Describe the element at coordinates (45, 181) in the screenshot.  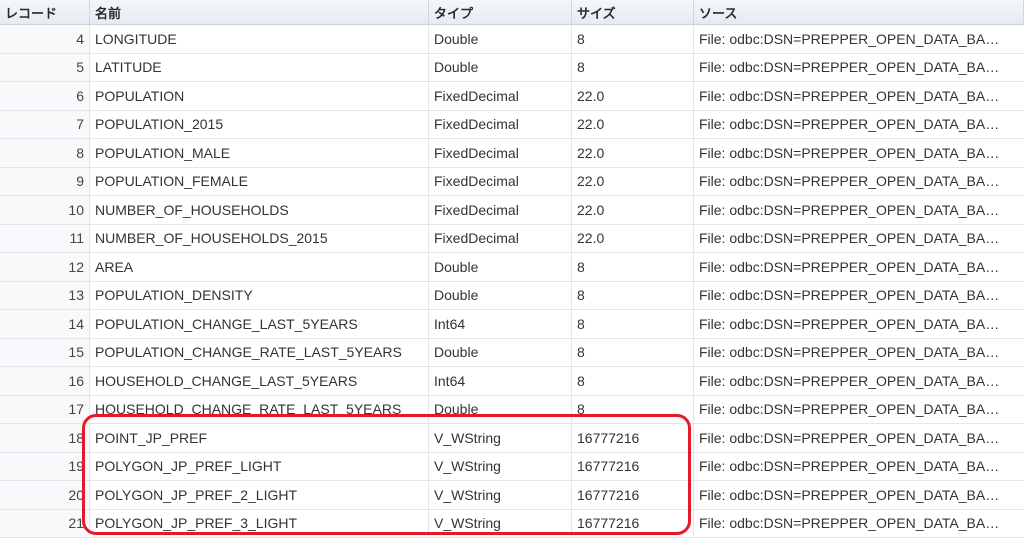
I see `record-cell: 9` at that location.